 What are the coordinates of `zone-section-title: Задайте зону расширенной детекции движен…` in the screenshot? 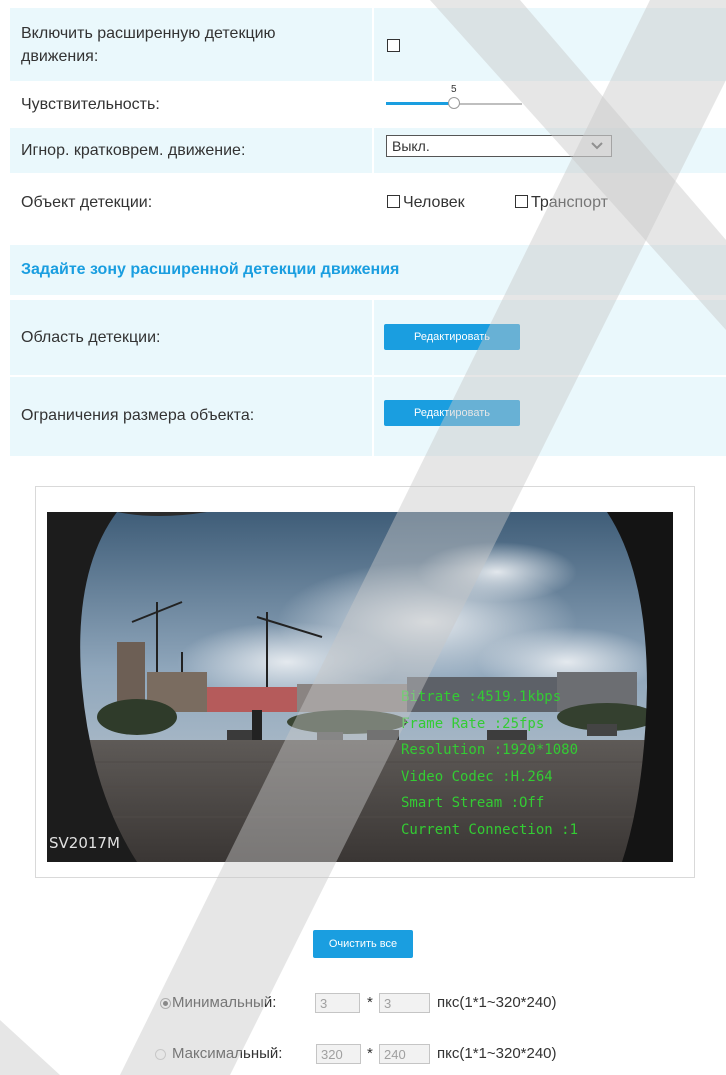 It's located at (210, 269).